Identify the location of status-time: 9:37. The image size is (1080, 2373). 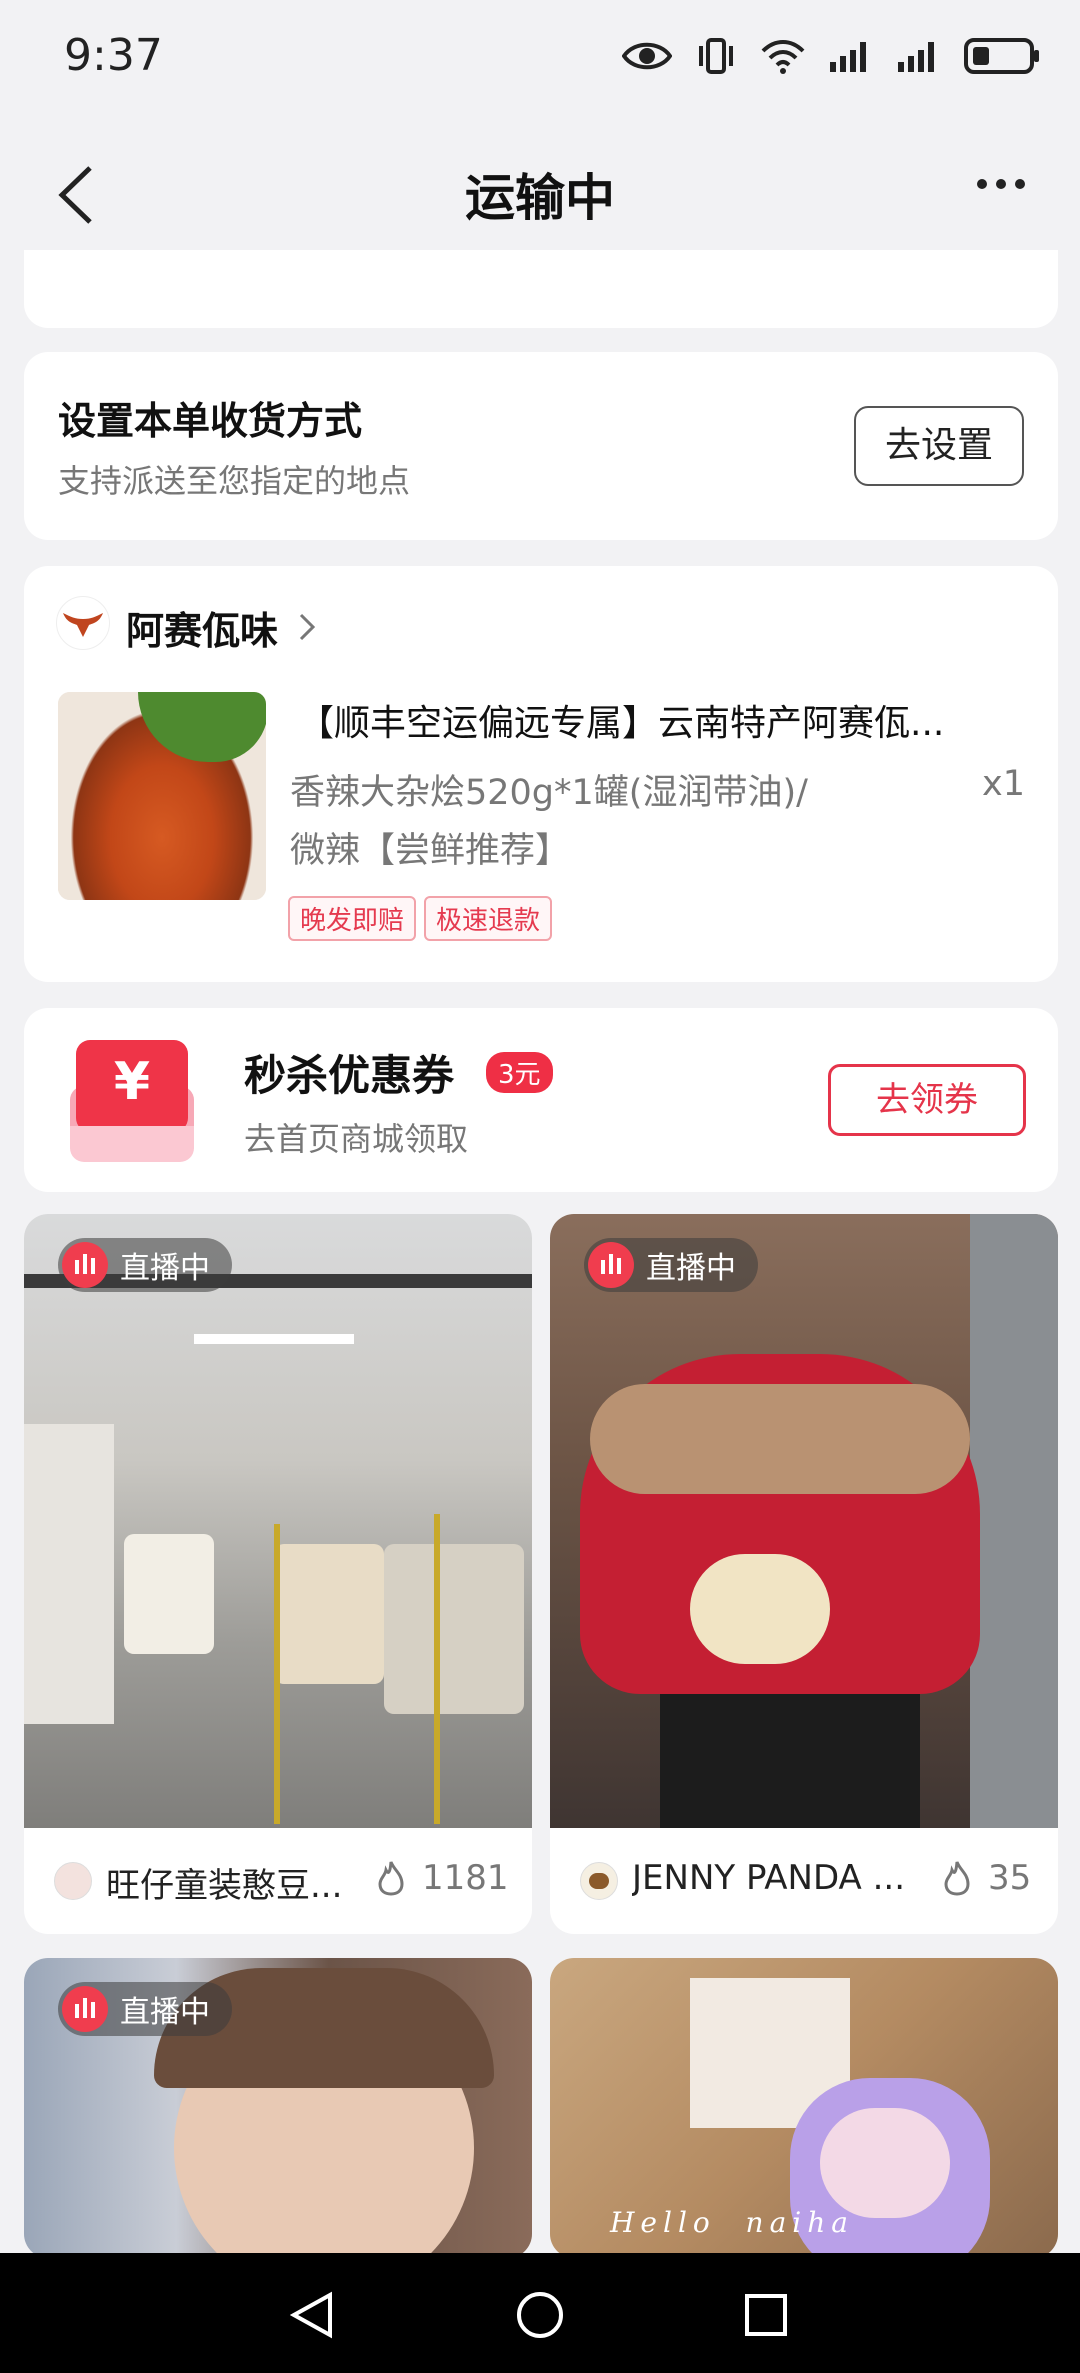
(113, 55).